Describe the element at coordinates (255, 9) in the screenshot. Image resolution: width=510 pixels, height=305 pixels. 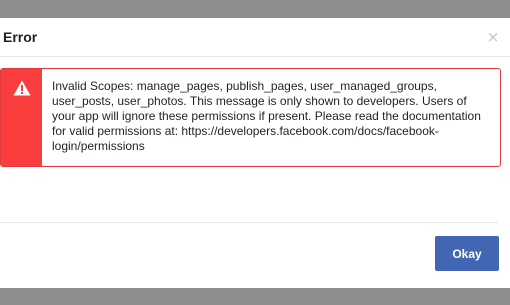
I see `modal-backdrop-top` at that location.